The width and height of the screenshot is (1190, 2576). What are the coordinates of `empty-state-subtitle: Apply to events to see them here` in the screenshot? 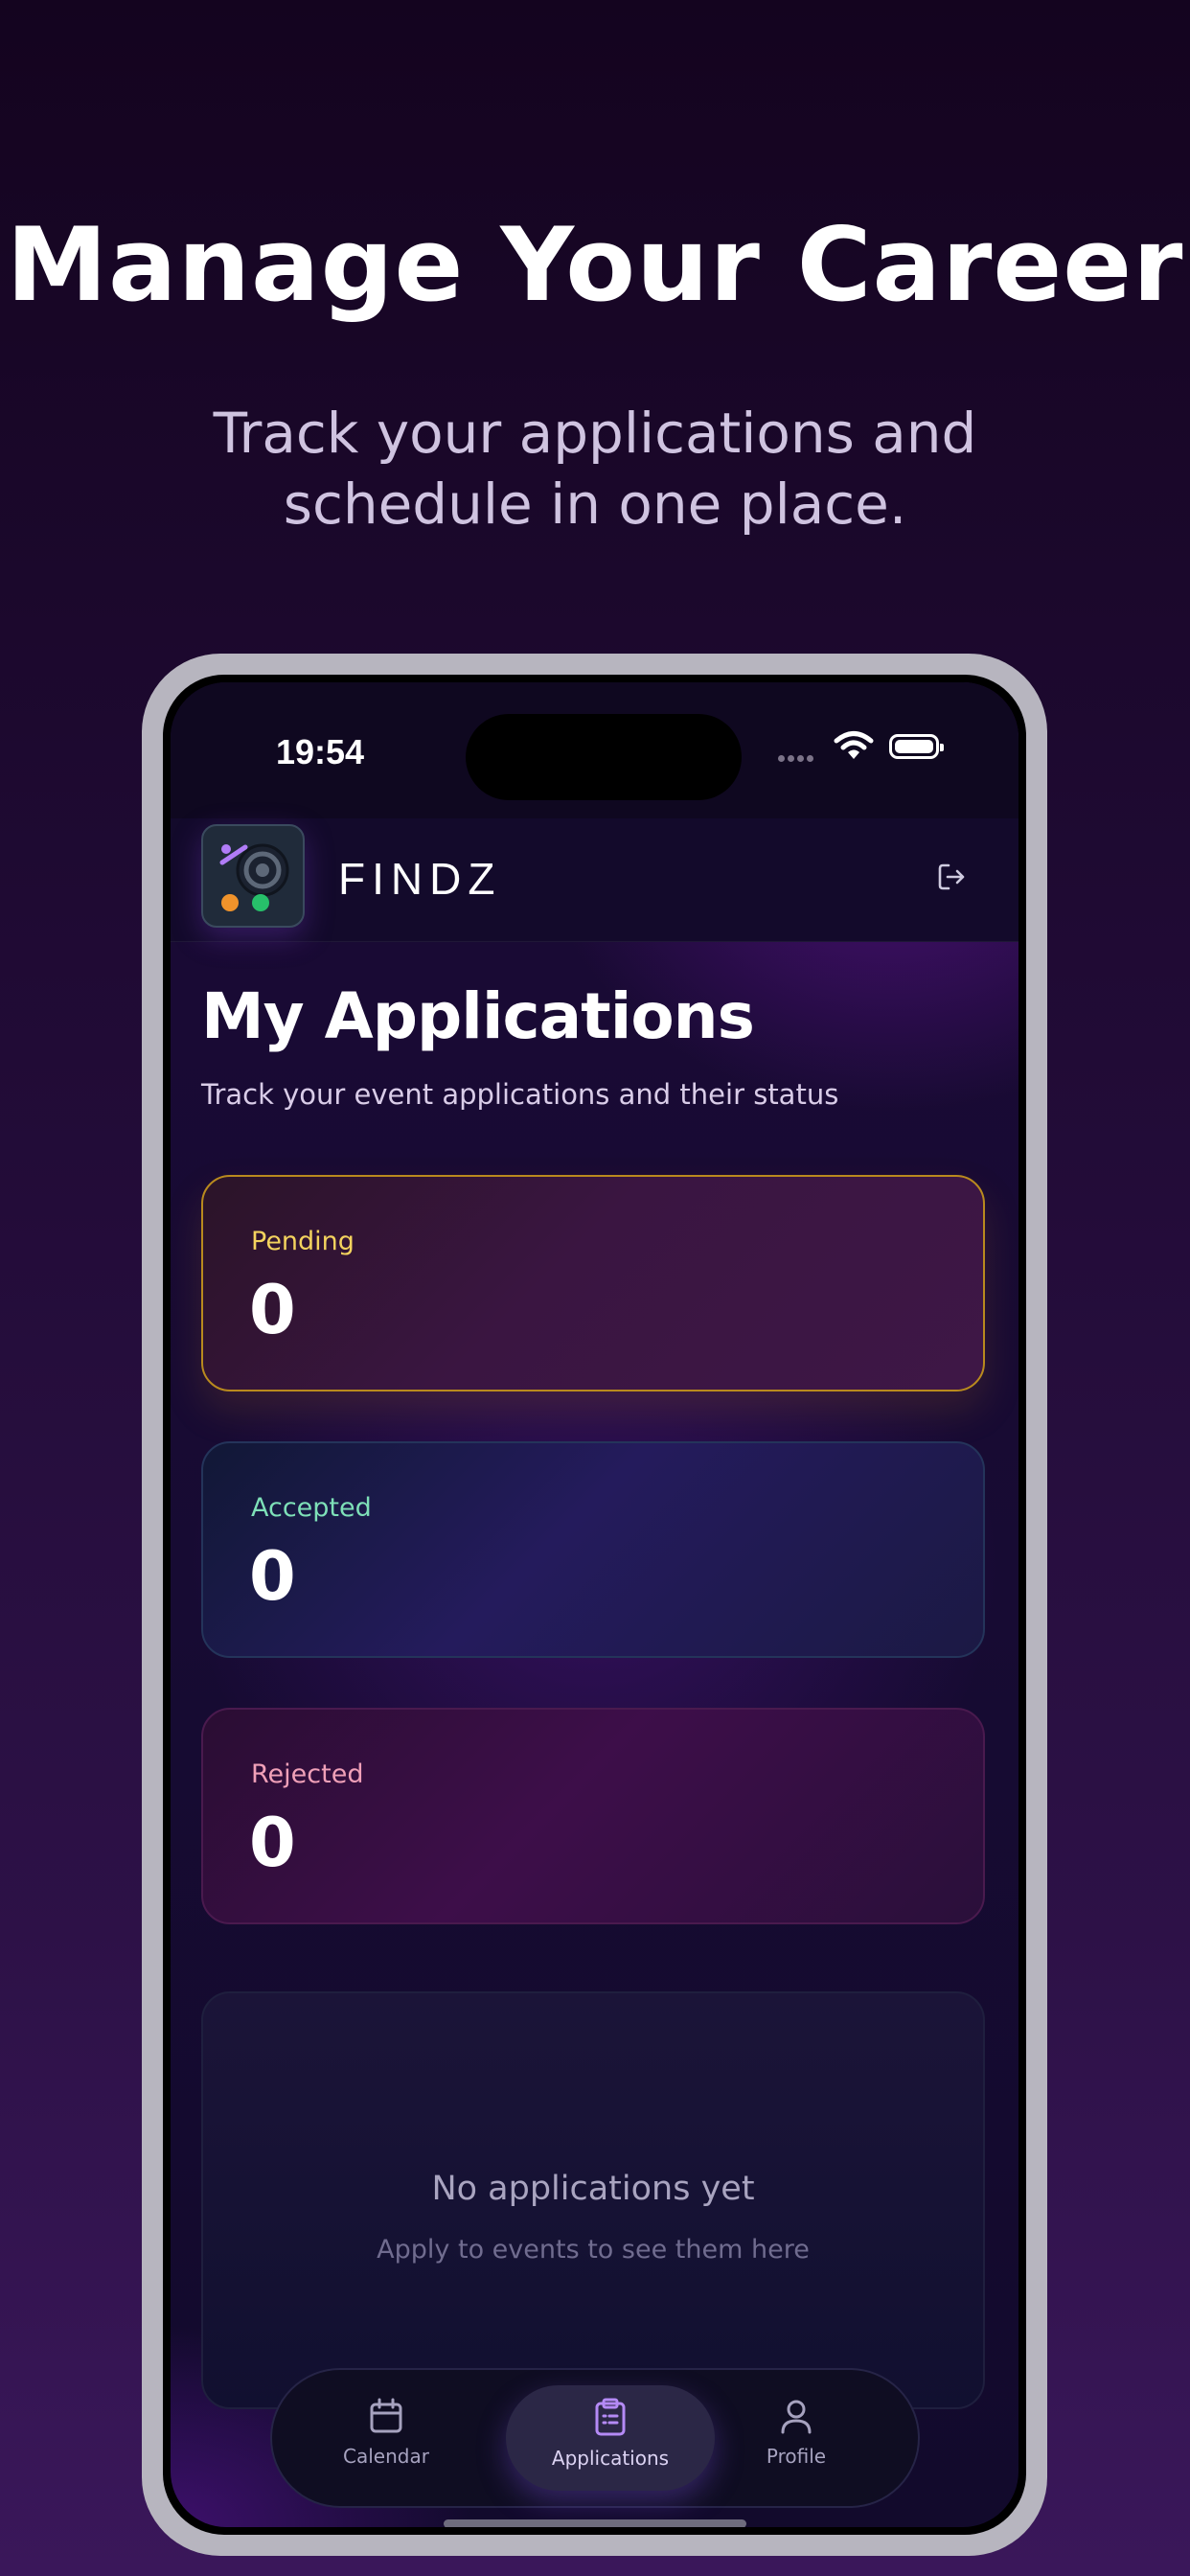 It's located at (593, 2250).